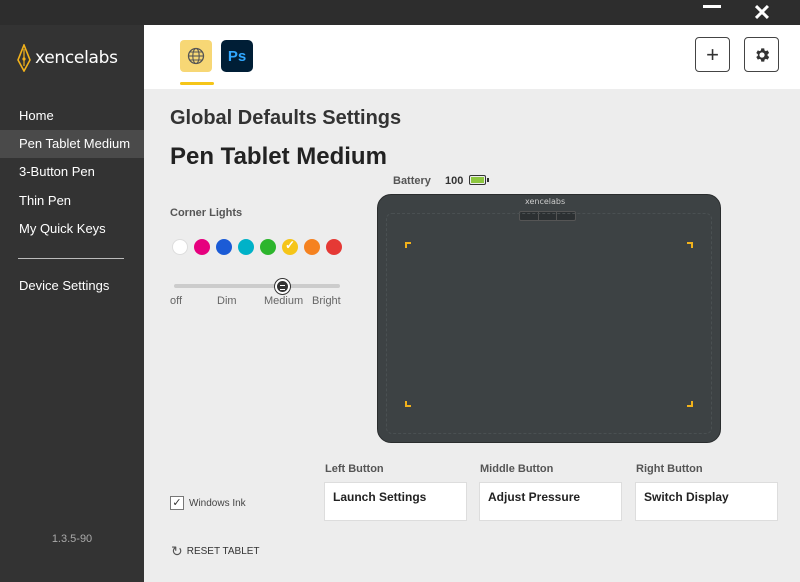 This screenshot has height=582, width=800. I want to click on gear-icon, so click(762, 54).